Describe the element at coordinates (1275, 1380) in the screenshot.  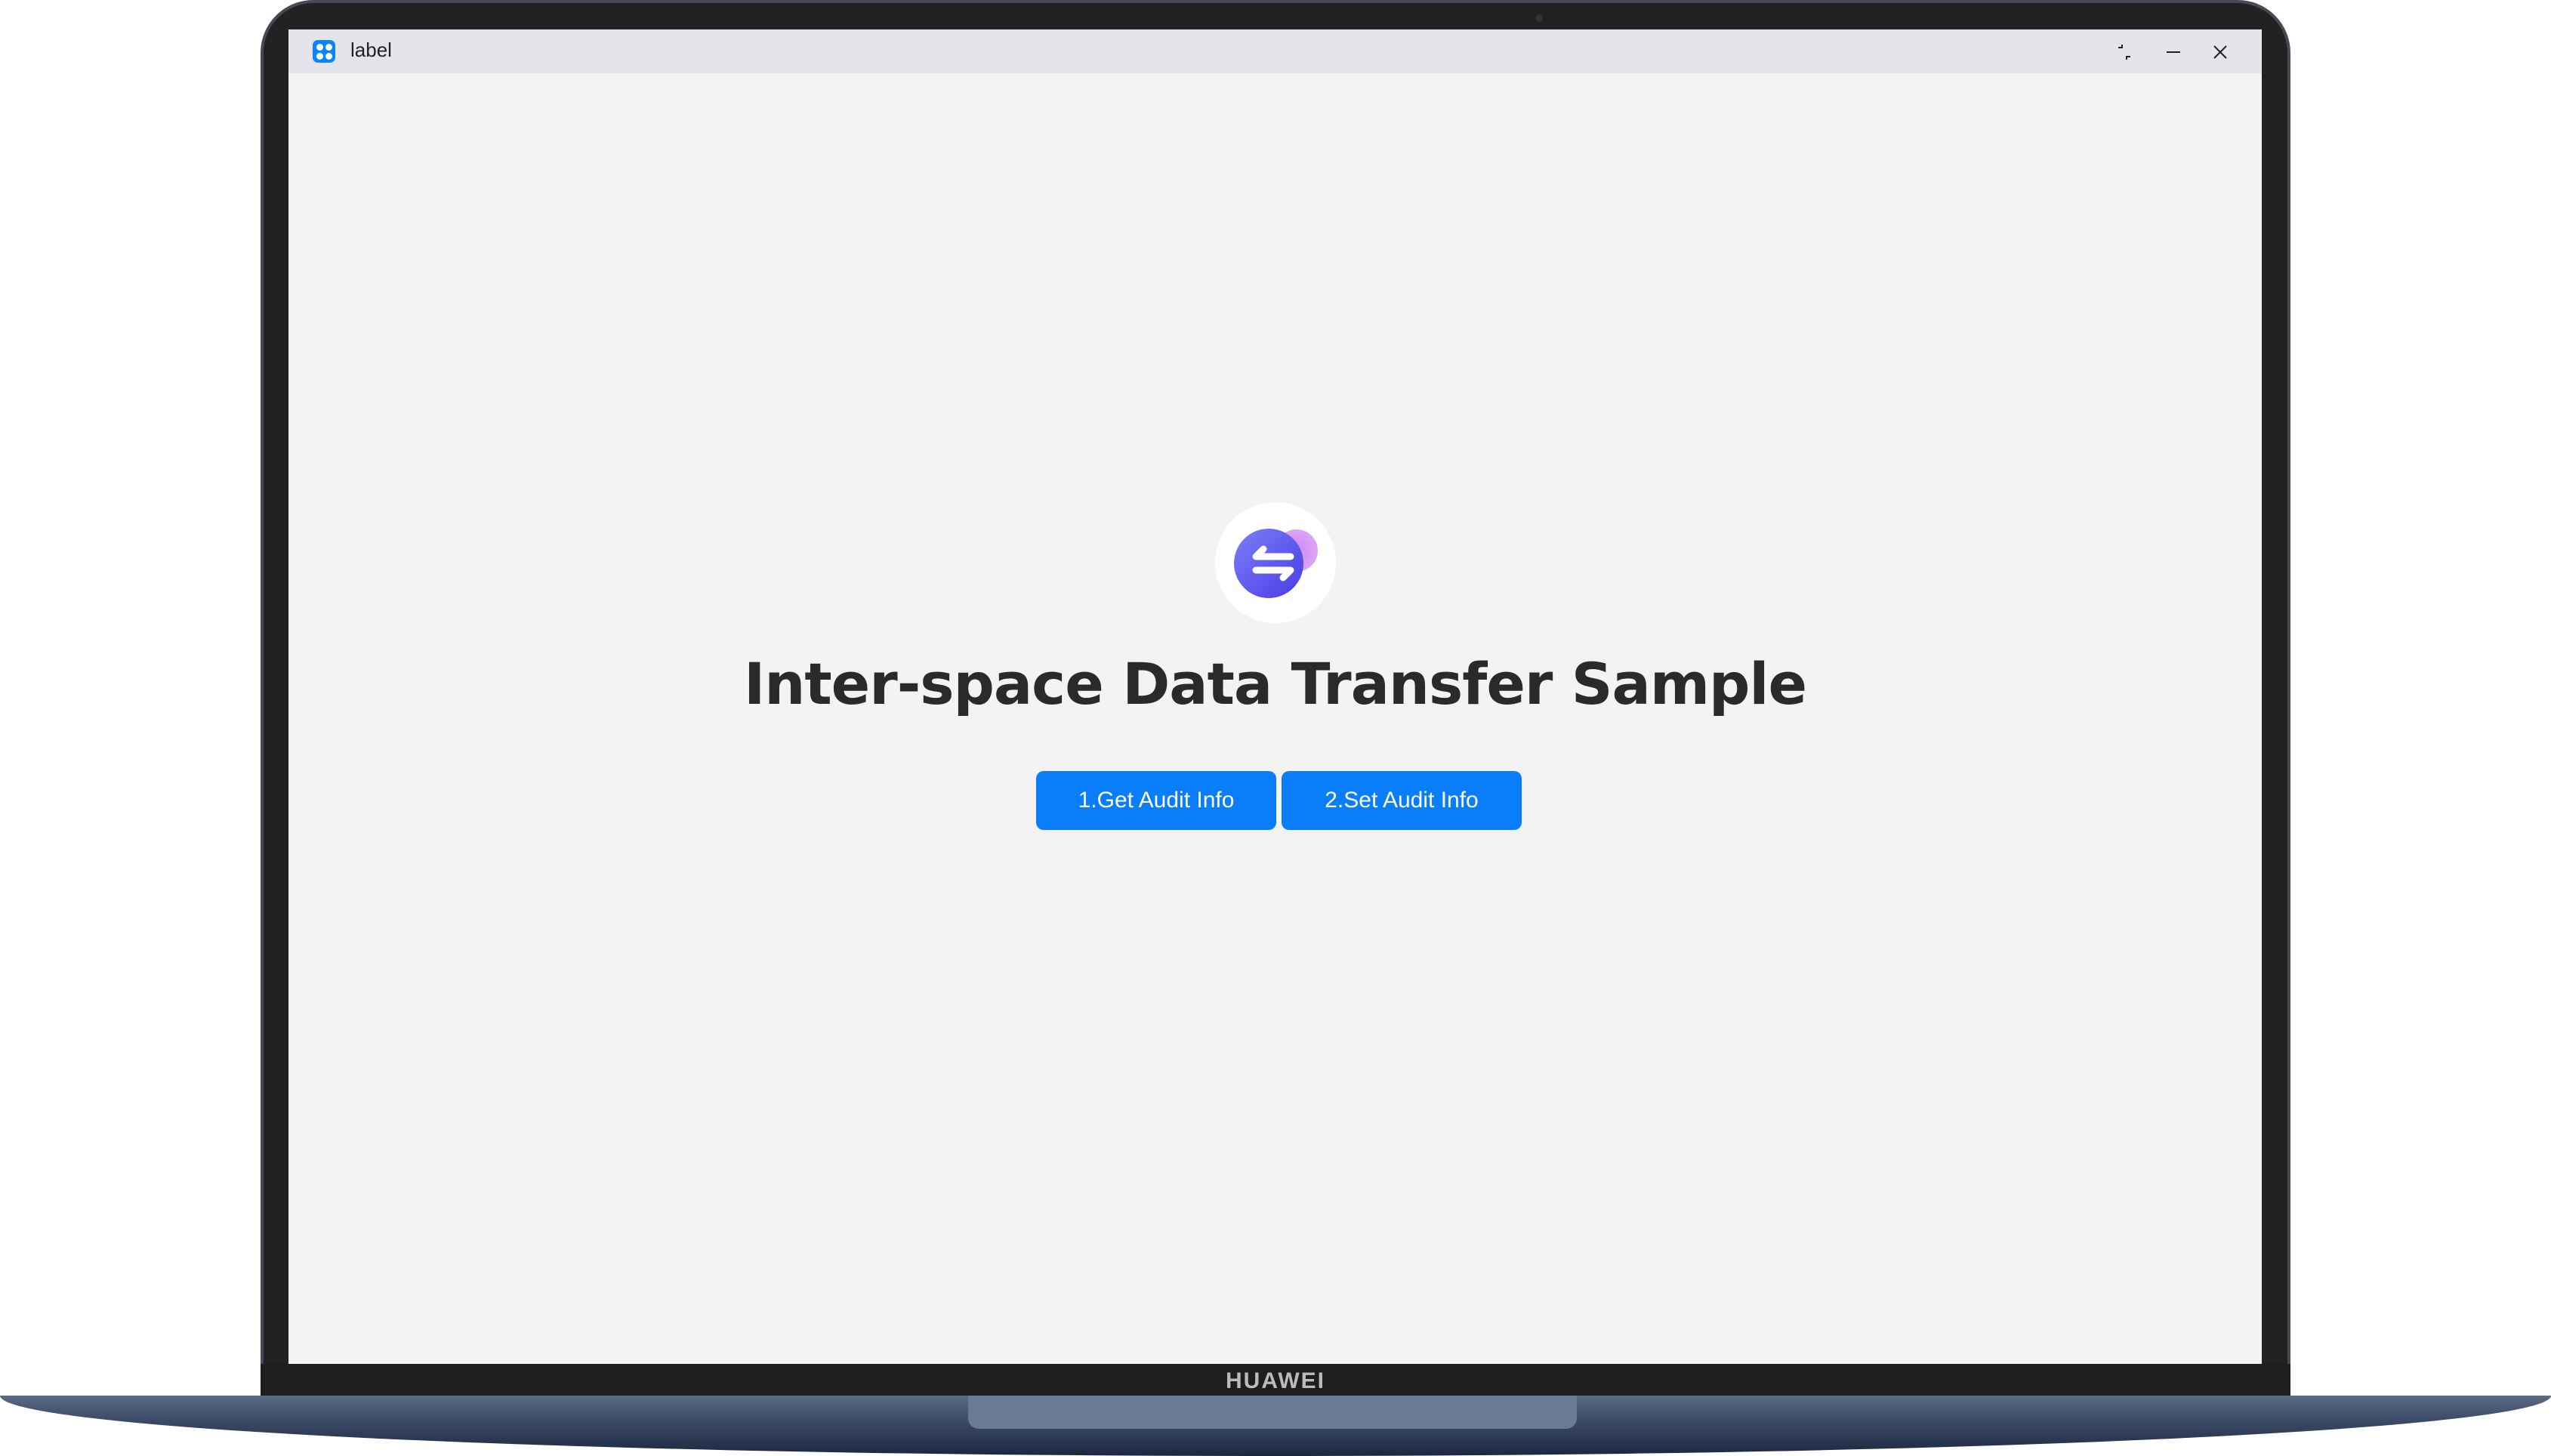
I see `brand-label: HUAWEI` at that location.